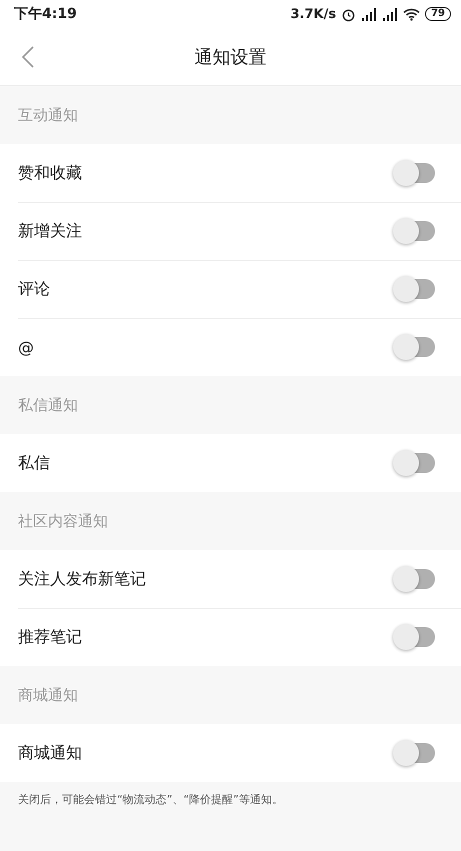 The image size is (461, 851). What do you see at coordinates (50, 753) in the screenshot?
I see `setting-label: 商城通知` at bounding box center [50, 753].